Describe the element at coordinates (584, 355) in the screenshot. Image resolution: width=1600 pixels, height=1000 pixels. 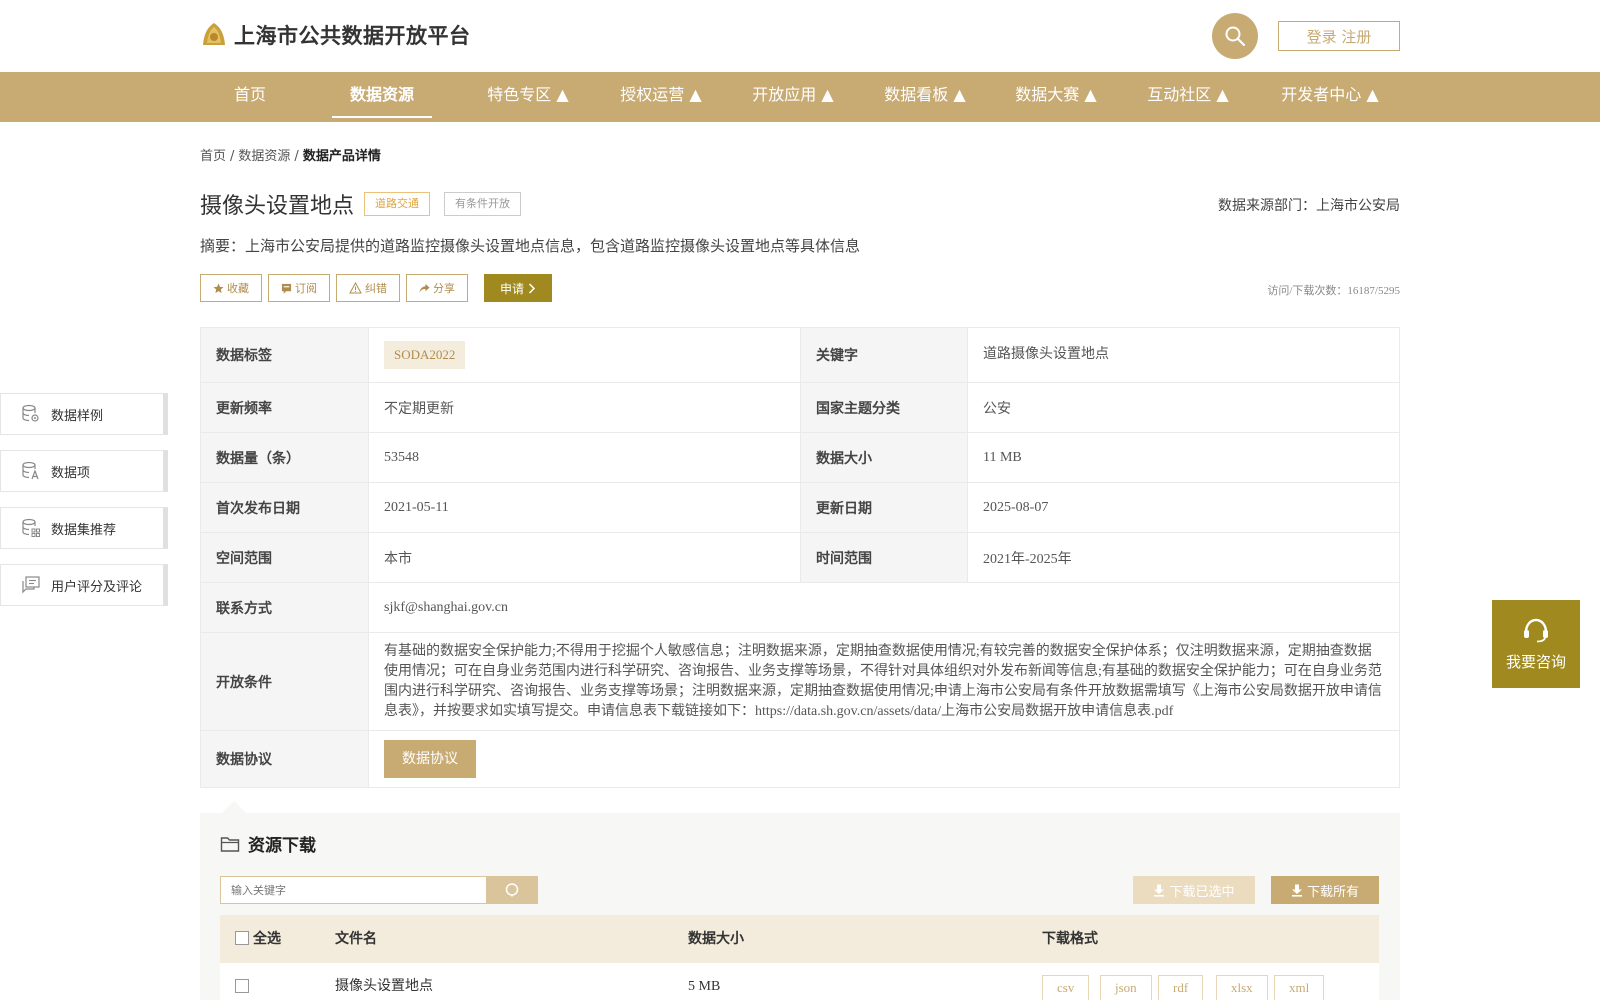
I see `data-tag-value: SODA2022` at that location.